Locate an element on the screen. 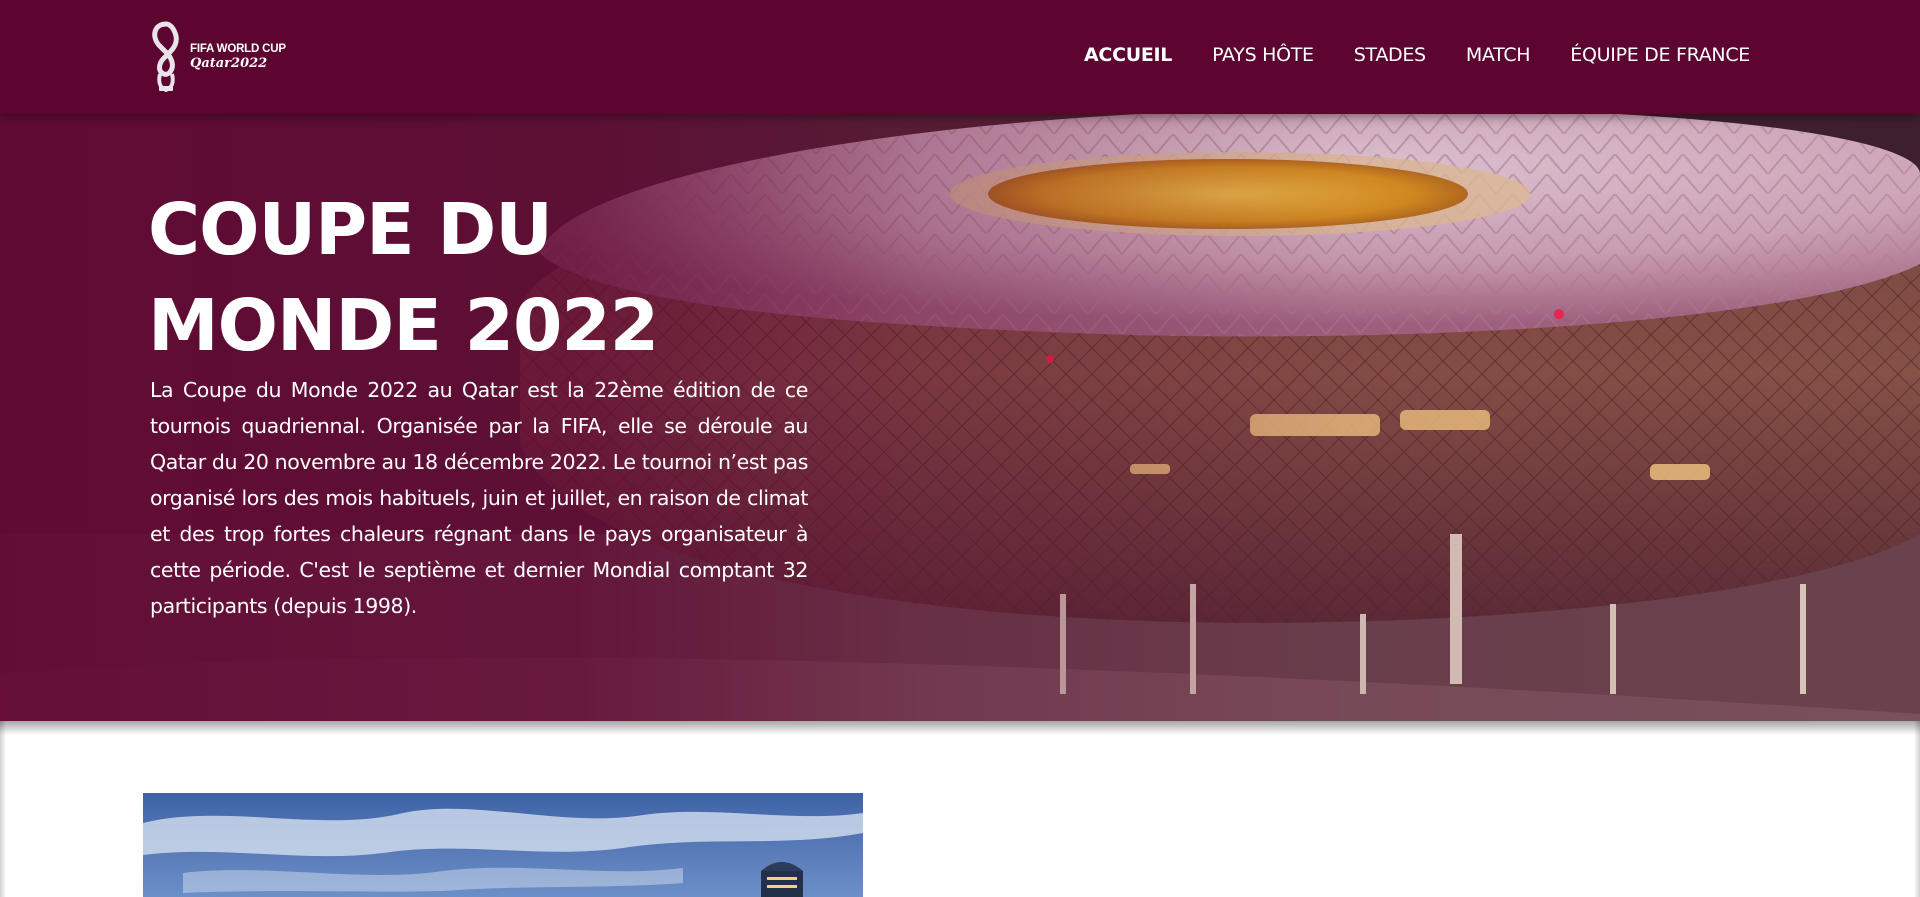 This screenshot has height=897, width=1920. logo-line1: FIFA WORLD CUP is located at coordinates (238, 48).